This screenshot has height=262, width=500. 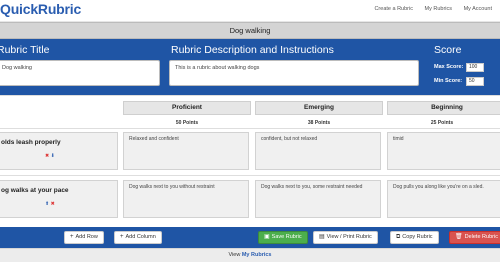 I want to click on print-icon: ▤, so click(x=322, y=237).